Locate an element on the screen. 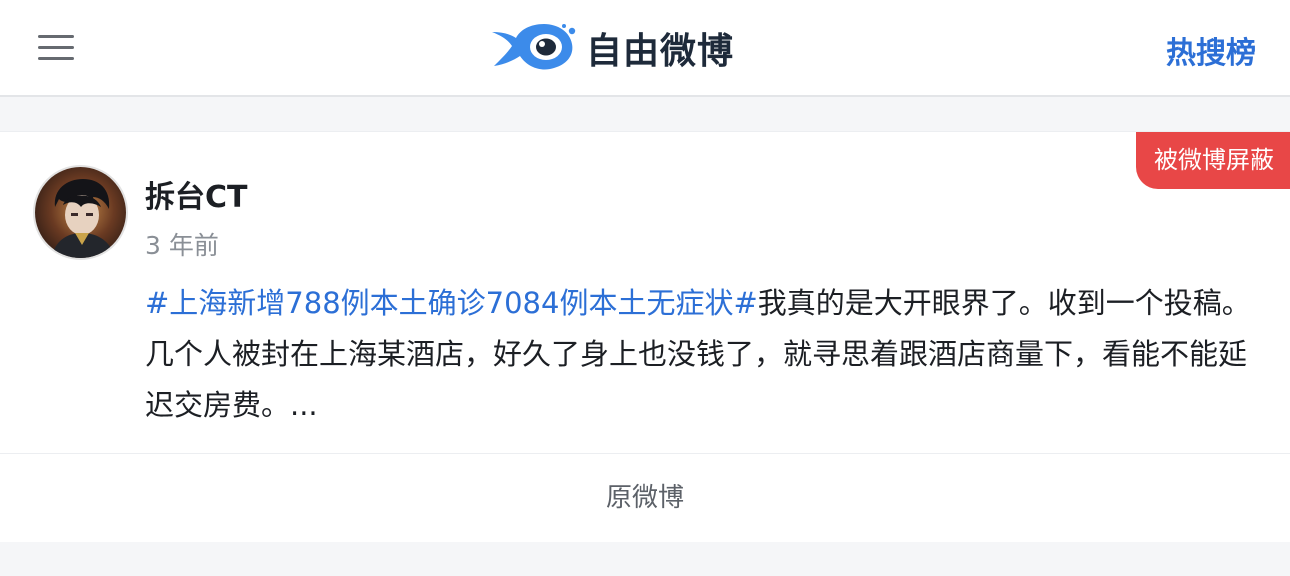  post-time: 3 年前 is located at coordinates (182, 245).